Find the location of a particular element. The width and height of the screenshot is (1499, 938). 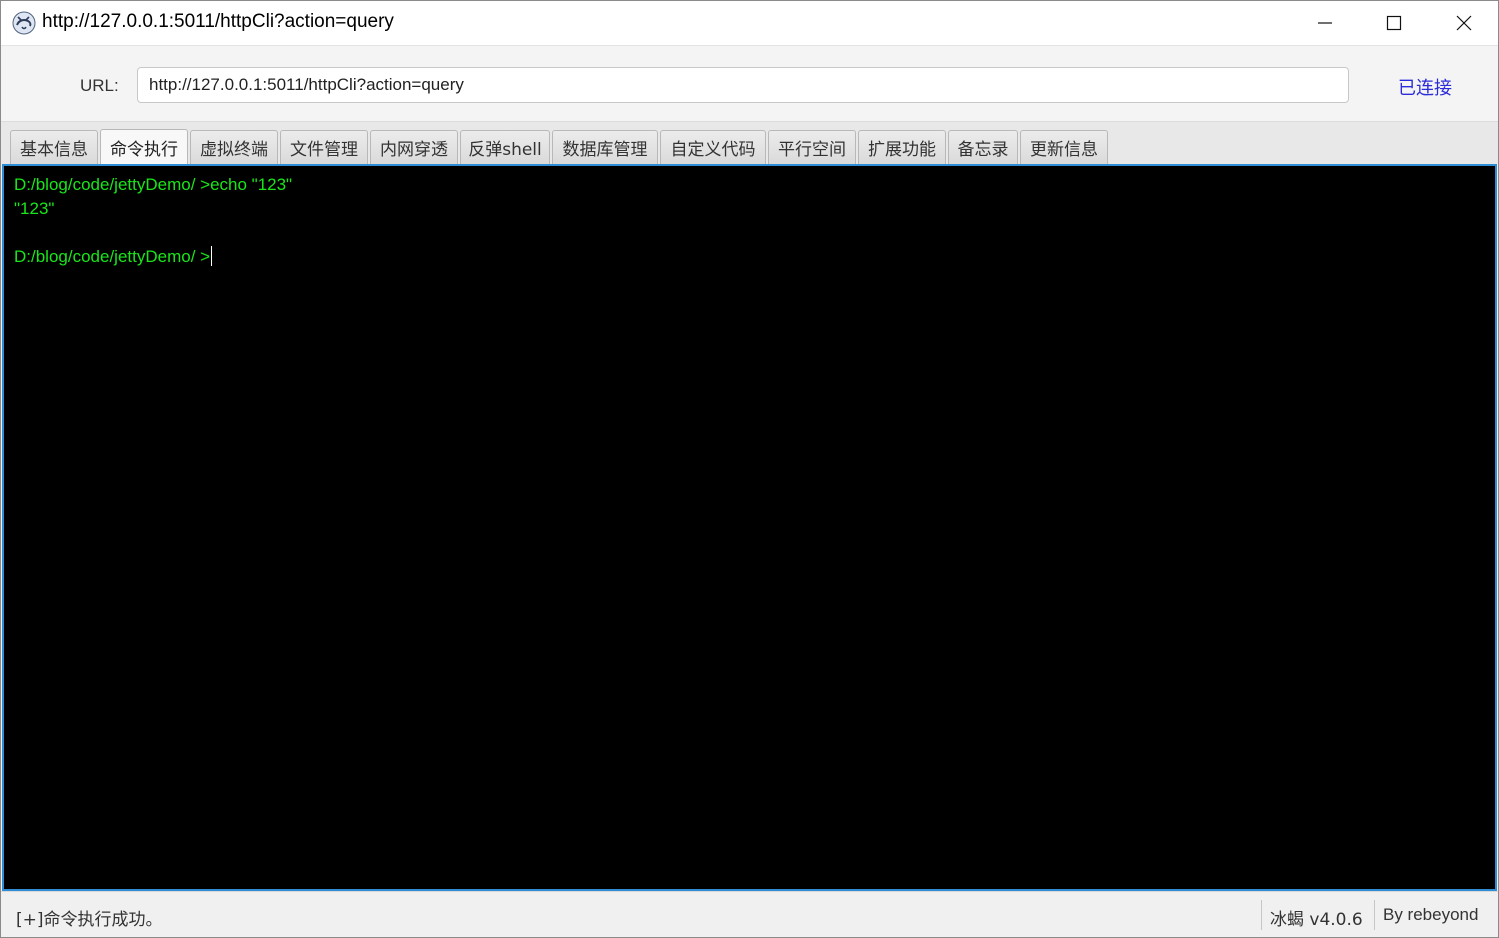

url-input is located at coordinates (743, 85).